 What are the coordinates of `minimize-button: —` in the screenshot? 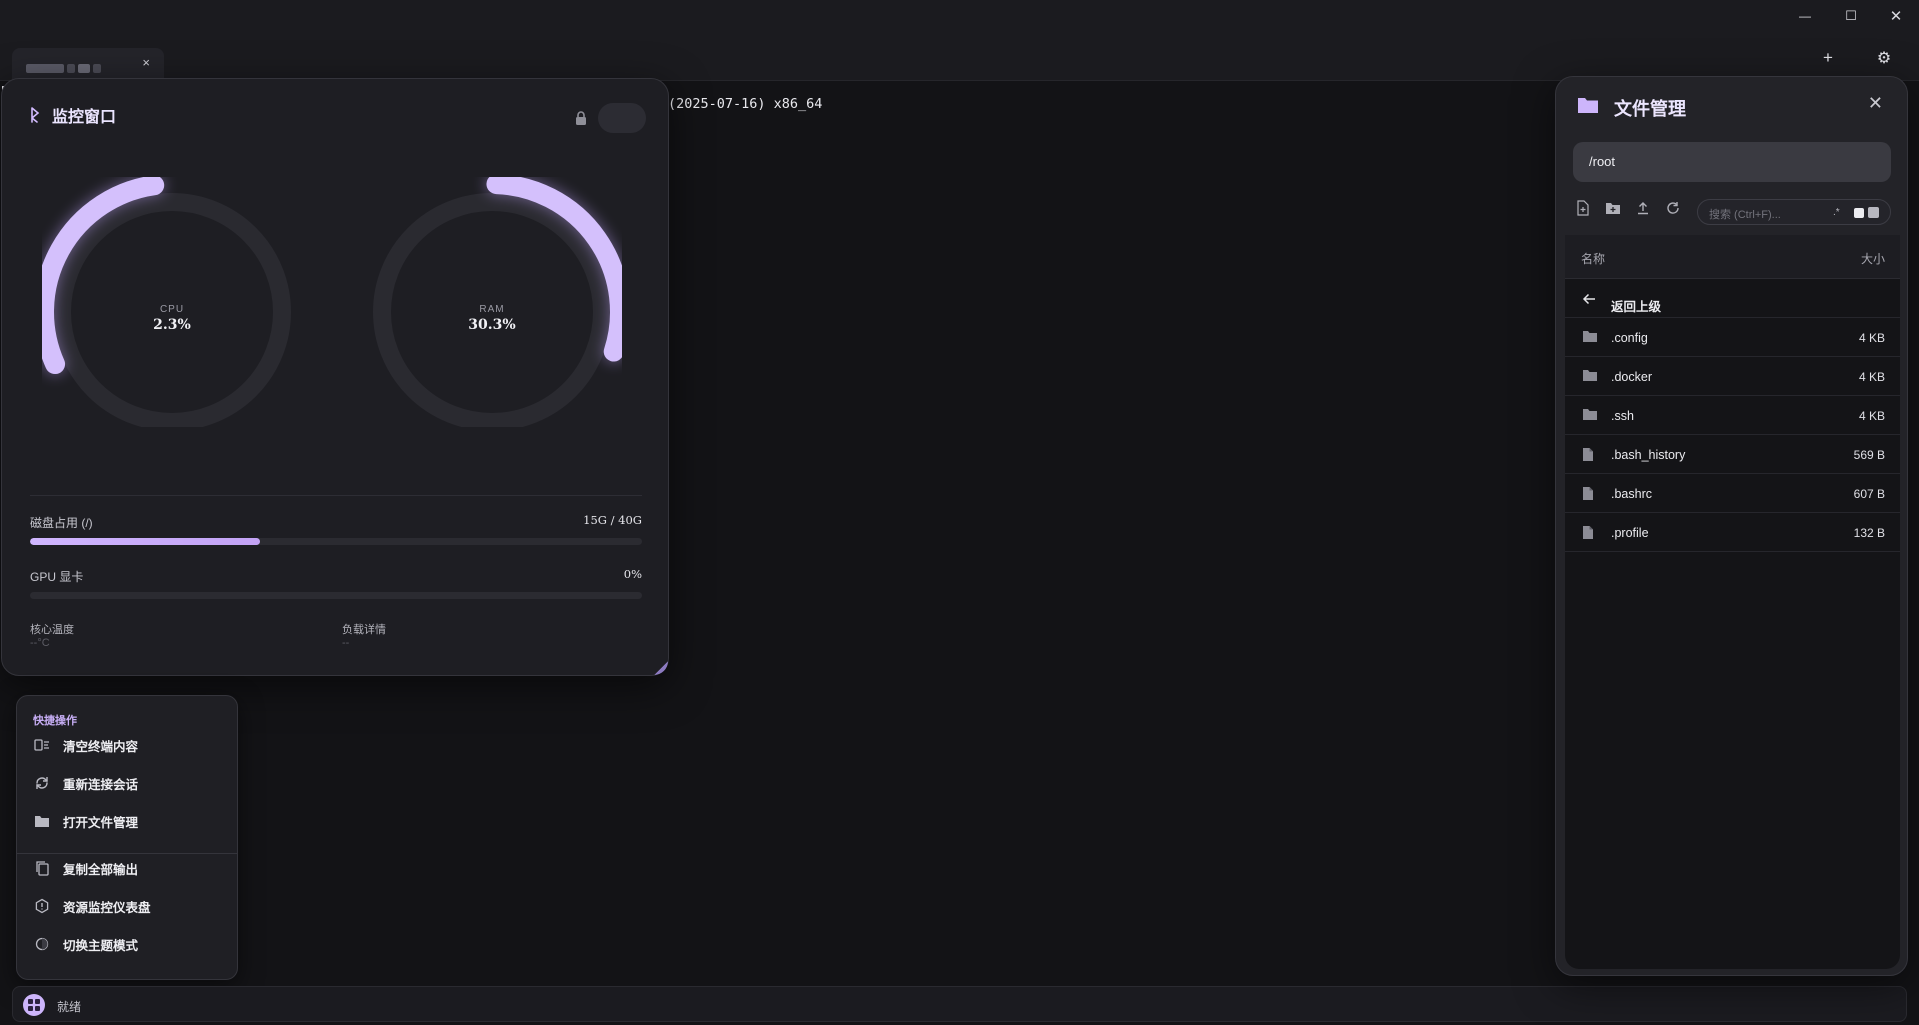 It's located at (1805, 16).